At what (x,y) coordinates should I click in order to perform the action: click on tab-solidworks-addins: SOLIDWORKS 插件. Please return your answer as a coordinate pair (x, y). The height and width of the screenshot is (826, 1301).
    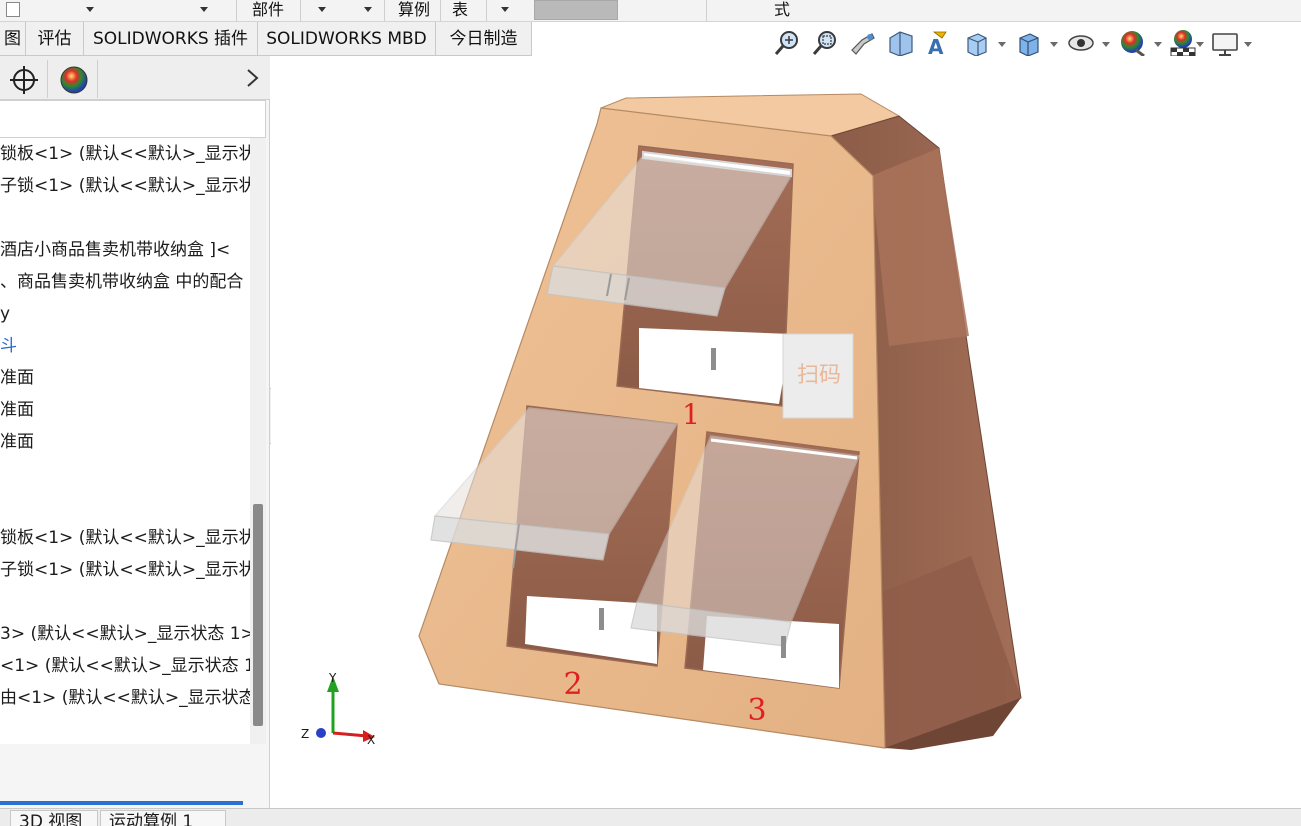
    Looking at the image, I should click on (171, 39).